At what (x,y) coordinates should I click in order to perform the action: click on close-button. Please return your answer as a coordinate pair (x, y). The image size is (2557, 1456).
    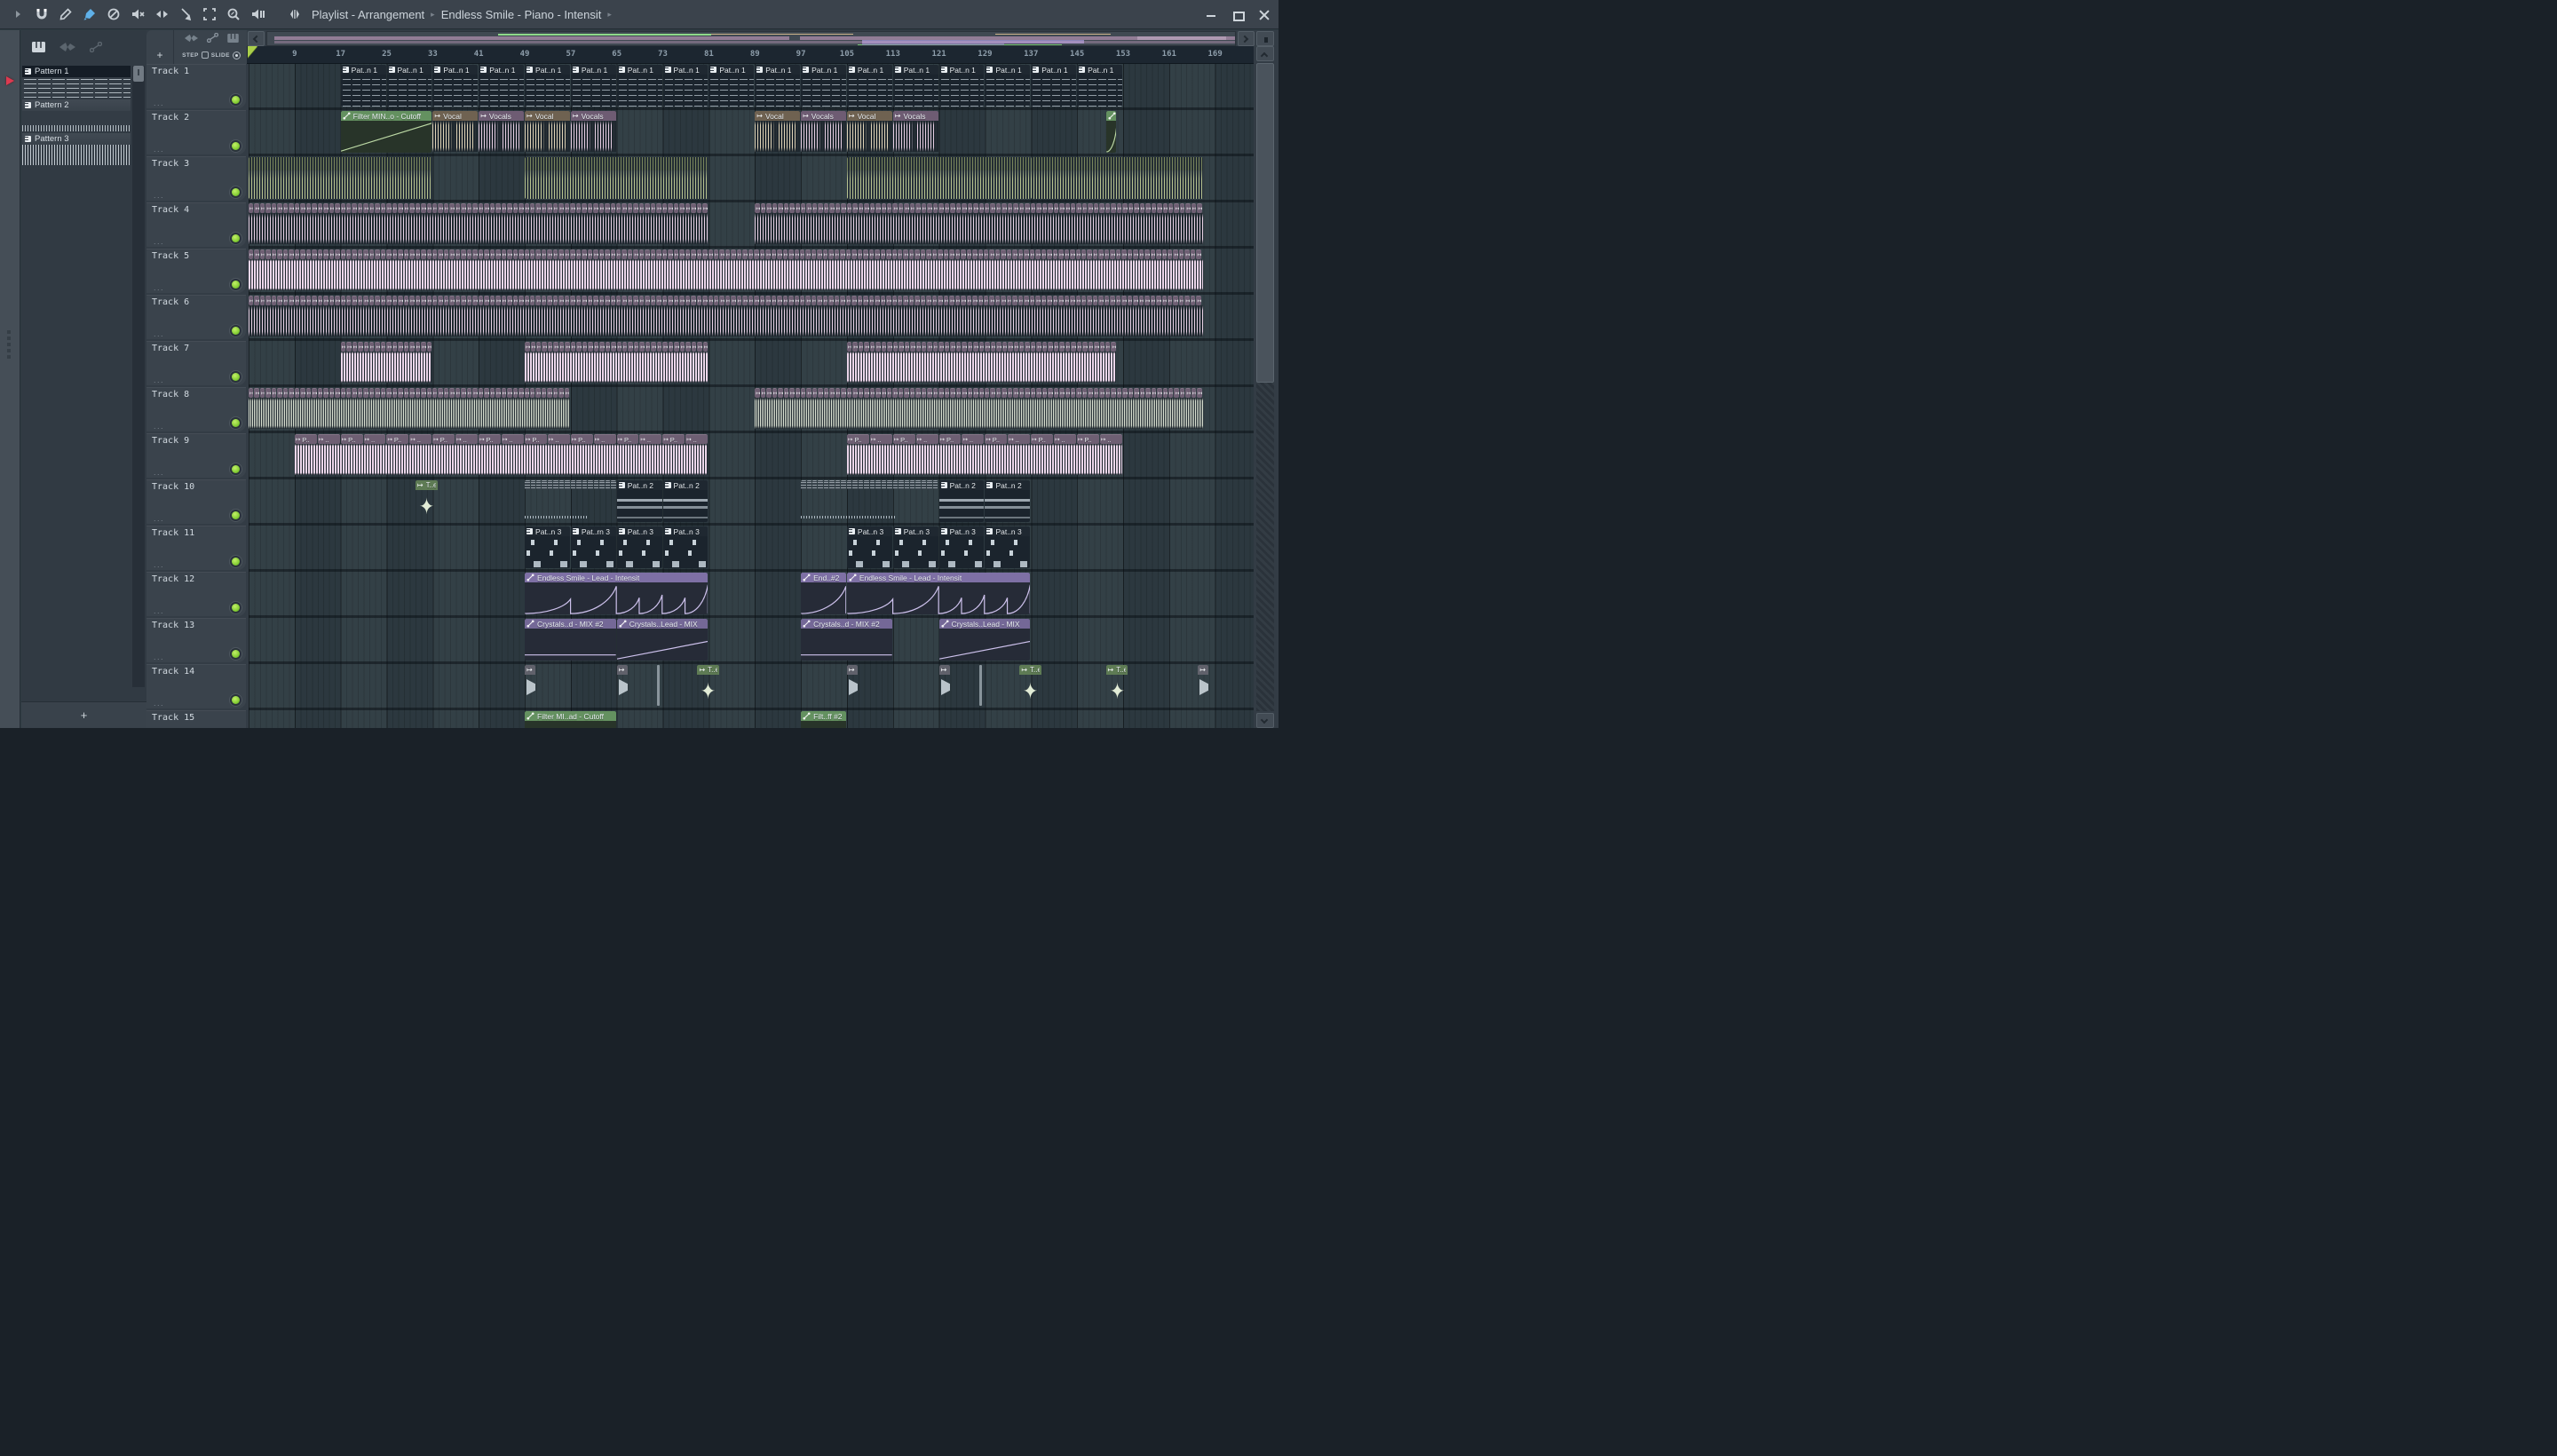
    Looking at the image, I should click on (1264, 15).